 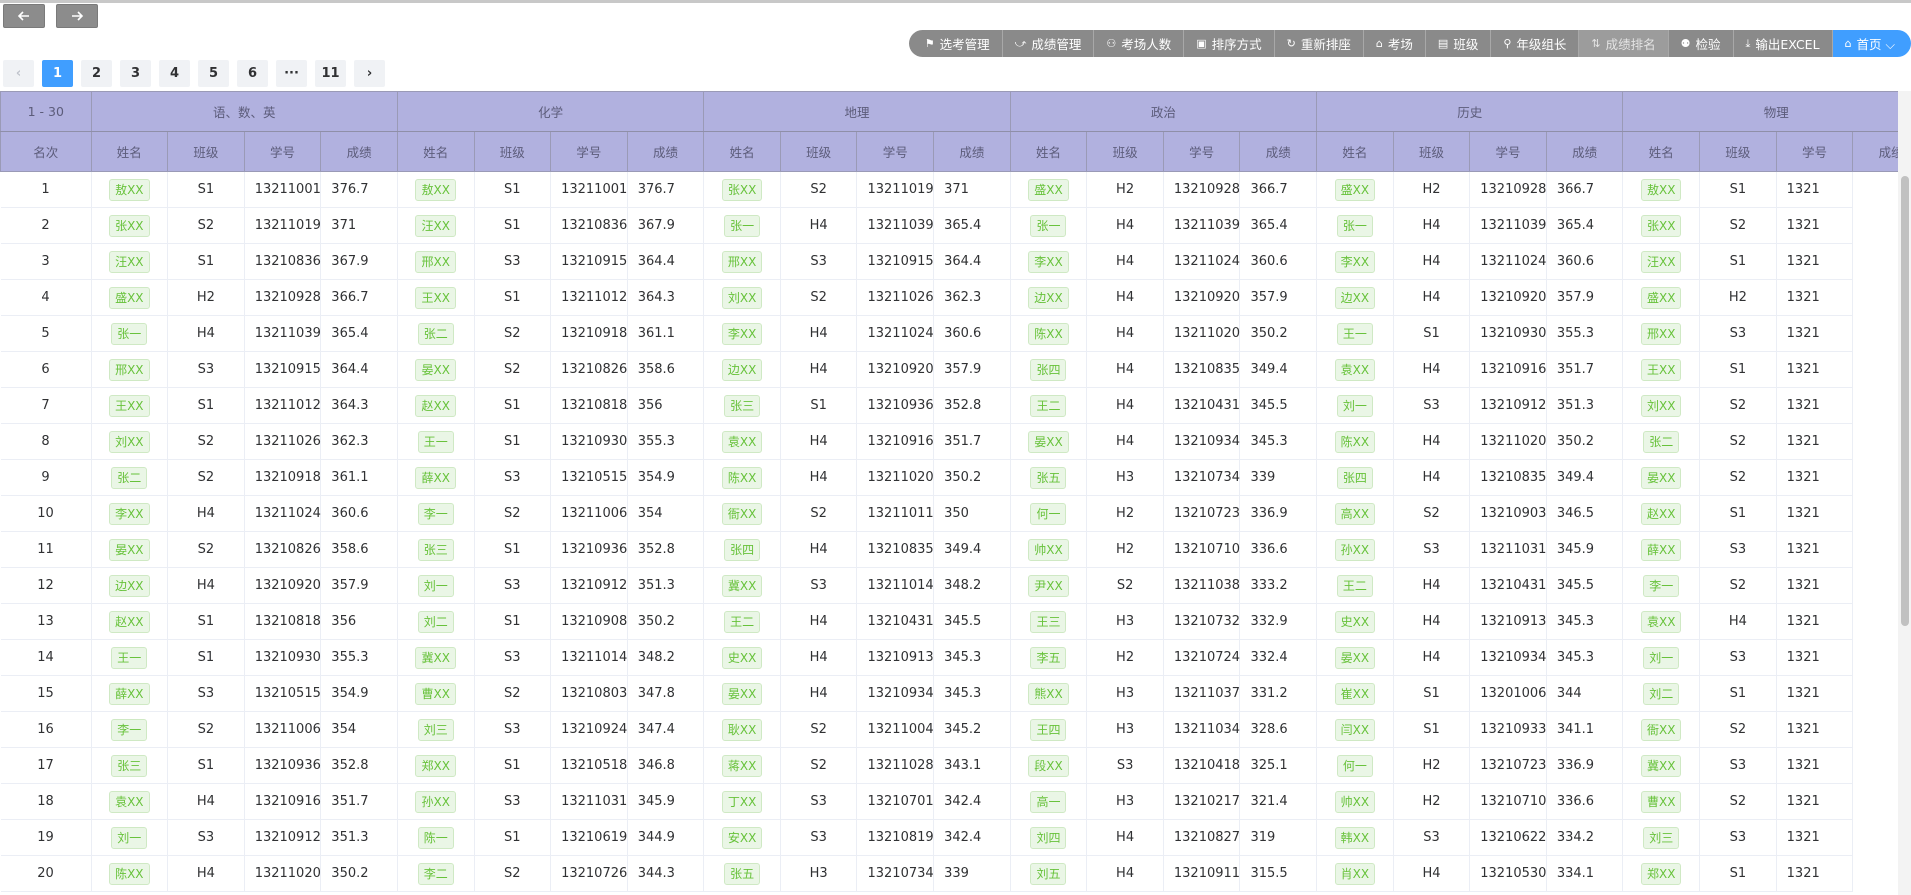 What do you see at coordinates (1048, 43) in the screenshot?
I see `toolbar-score-management: ⤻ 成绩管理` at bounding box center [1048, 43].